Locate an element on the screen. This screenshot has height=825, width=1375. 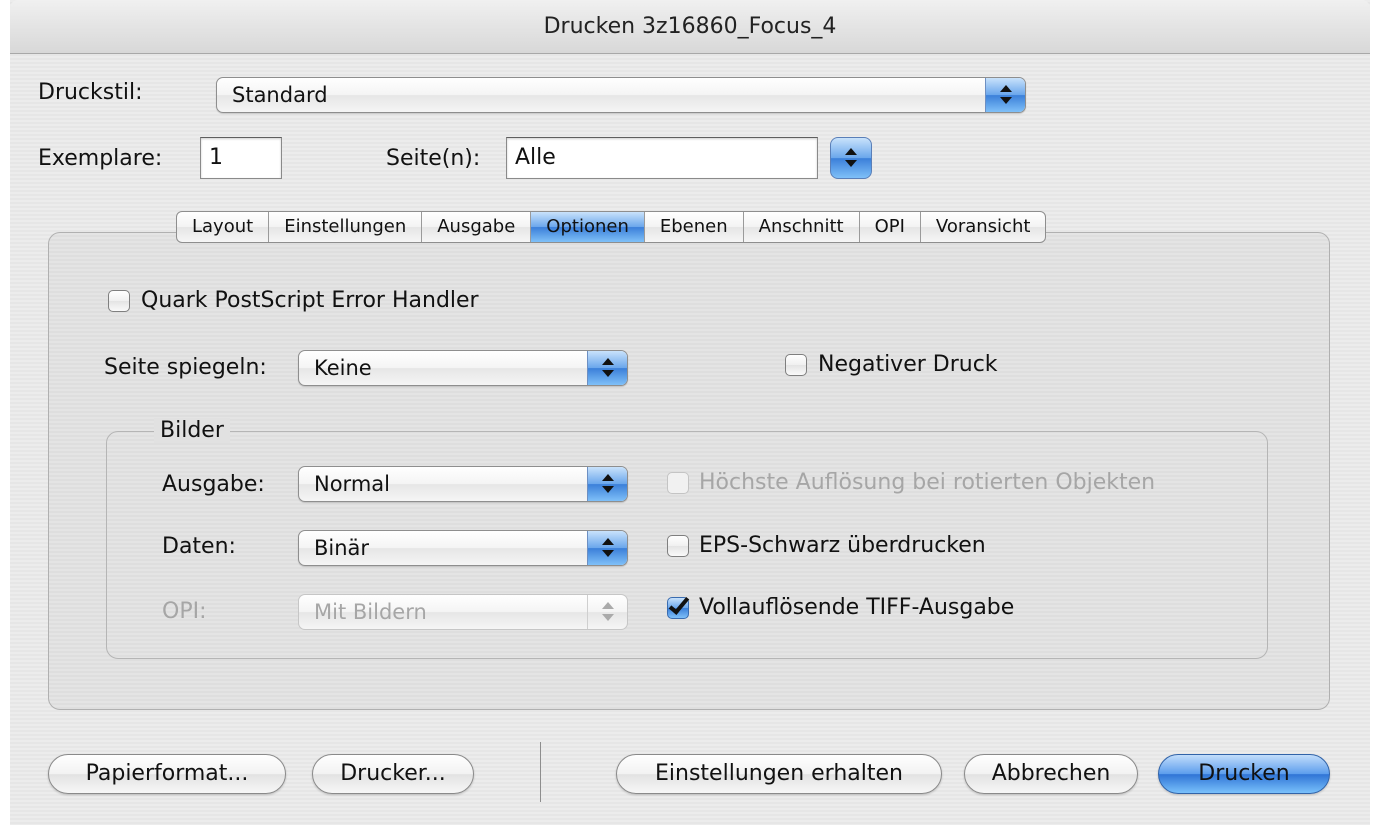
ausgabe-value: Normal is located at coordinates (352, 484).